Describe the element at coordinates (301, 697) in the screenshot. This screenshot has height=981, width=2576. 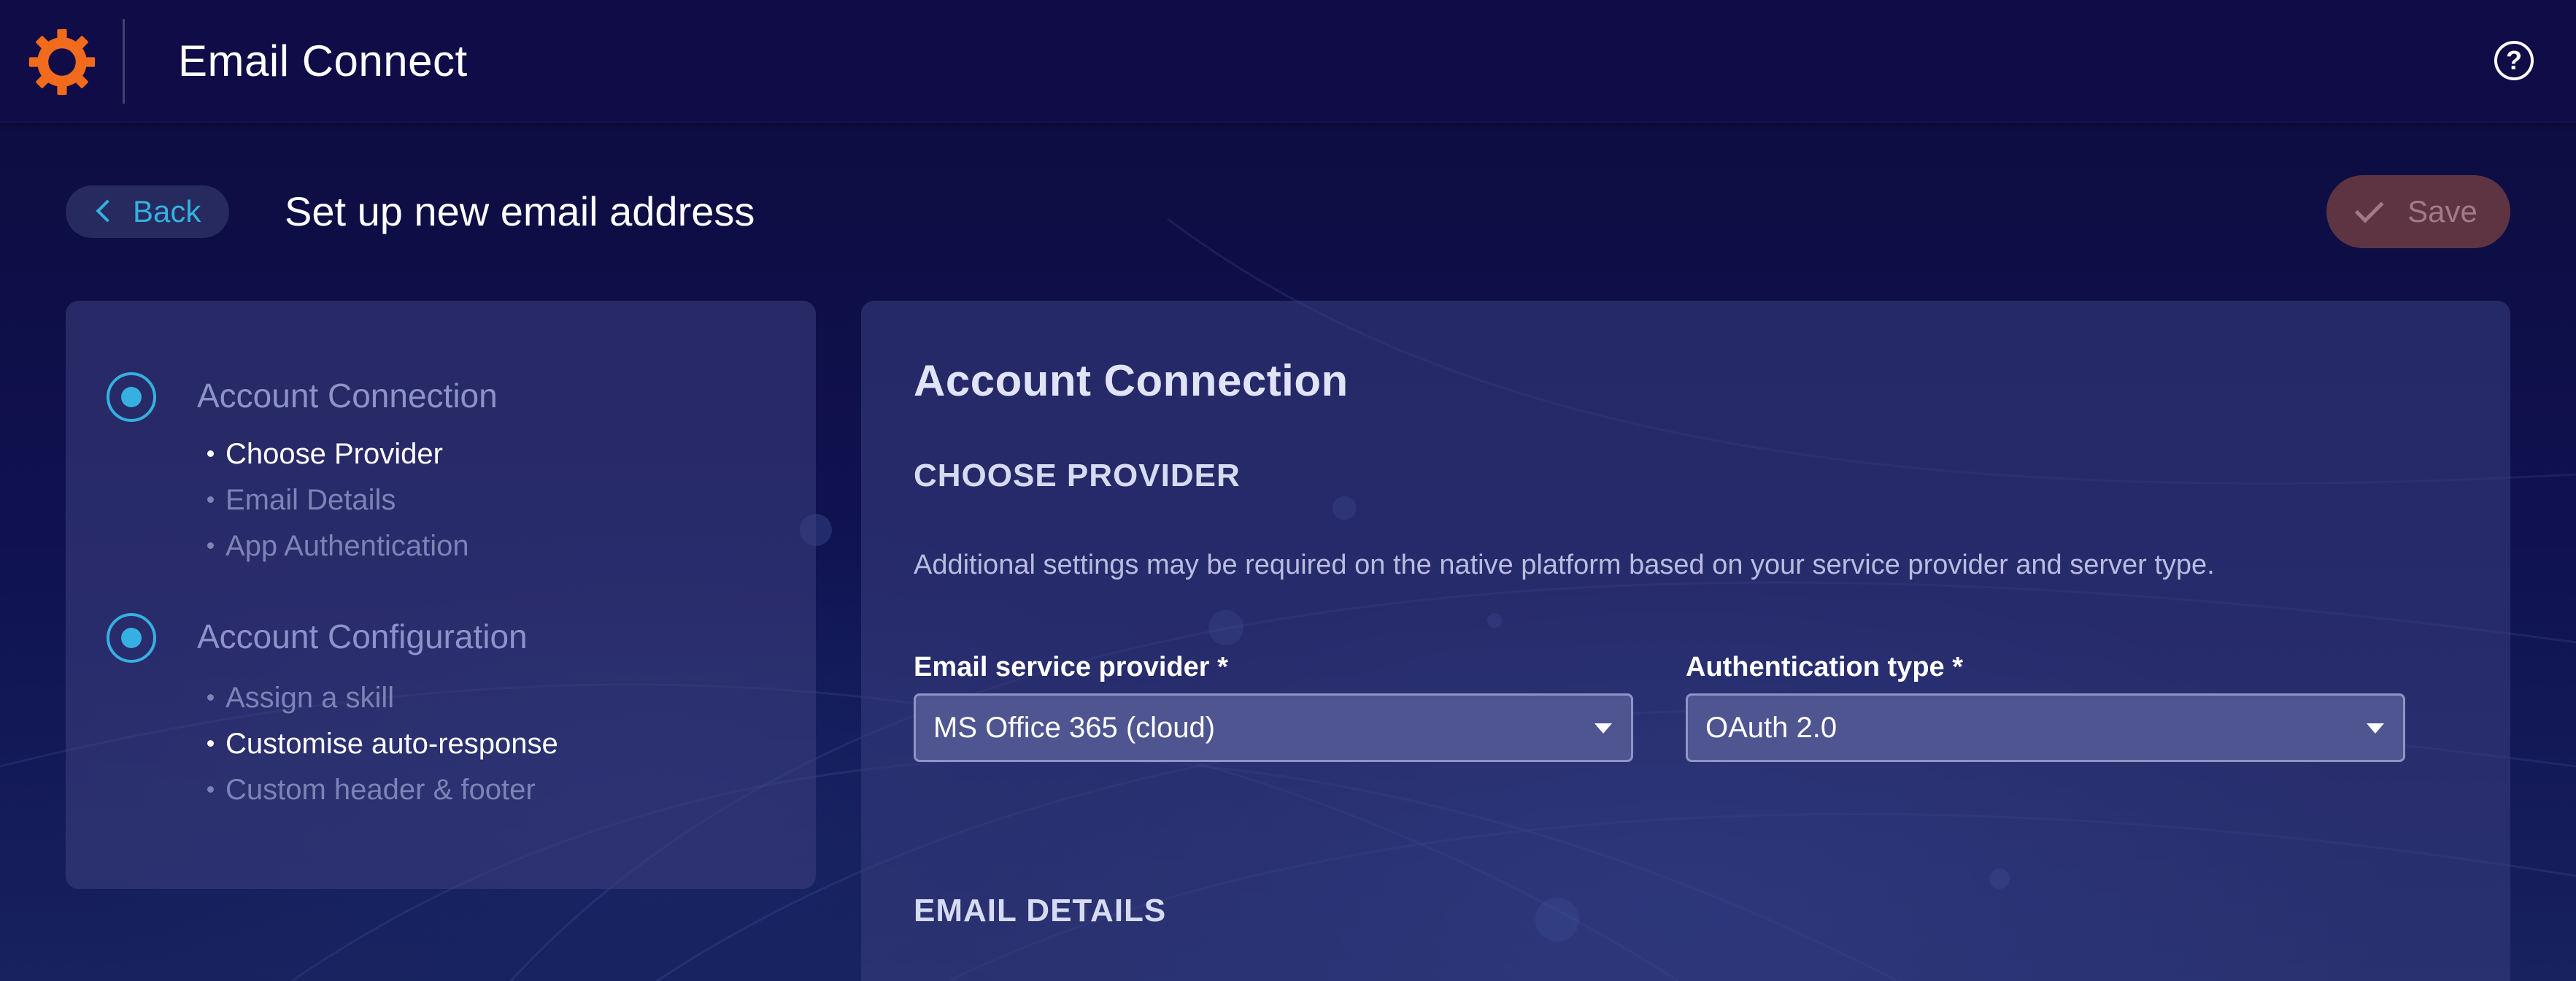
I see `step-item-assign-skill: Assign a skill` at that location.